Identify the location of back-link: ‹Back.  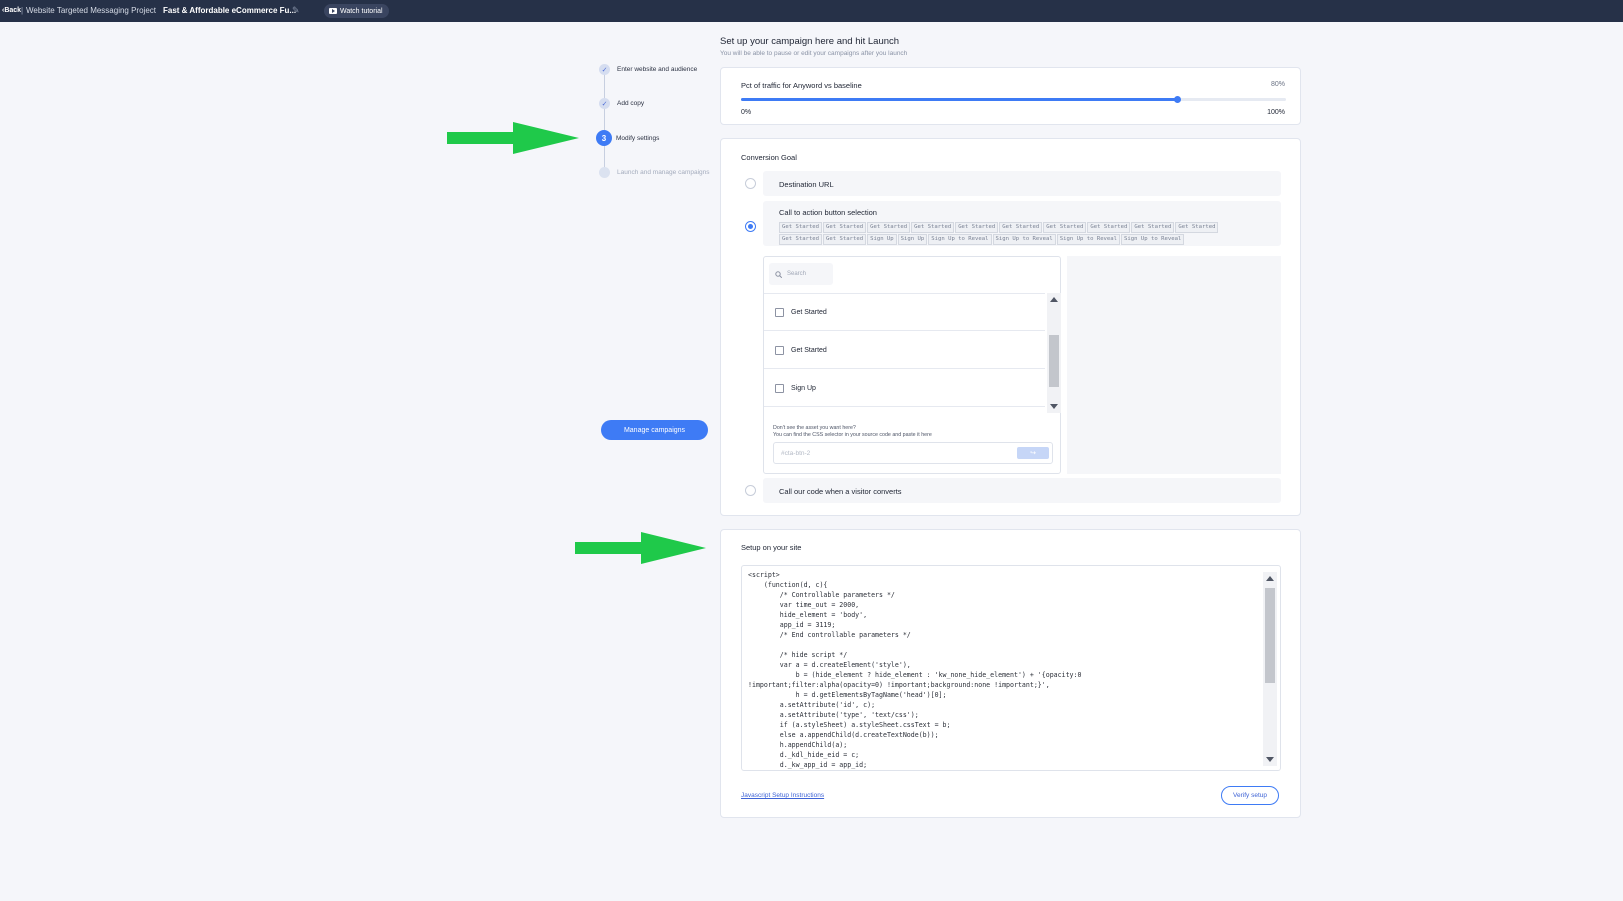
(11, 10).